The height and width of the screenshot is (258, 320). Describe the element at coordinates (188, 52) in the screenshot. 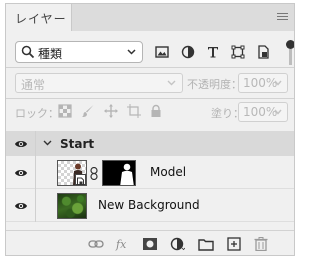

I see `adjustment-filter-icon` at that location.